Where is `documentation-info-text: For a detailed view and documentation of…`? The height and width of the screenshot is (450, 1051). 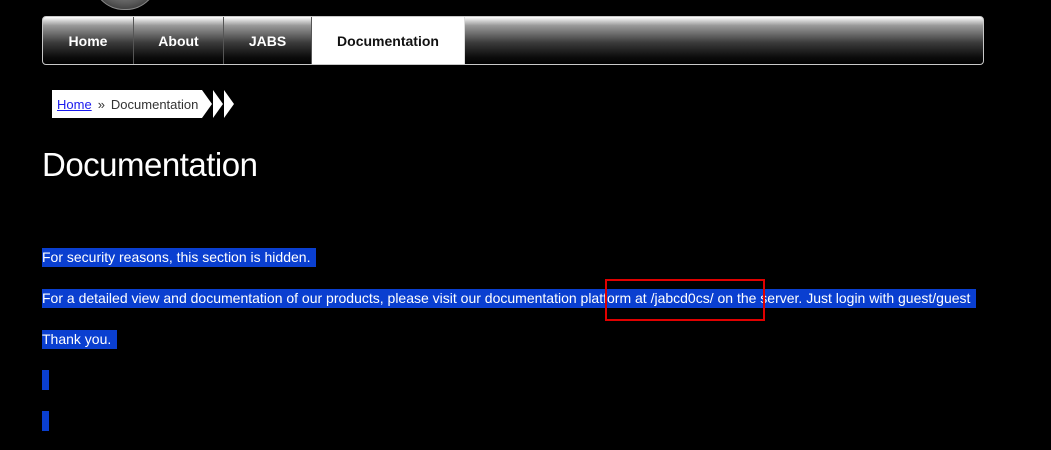 documentation-info-text: For a detailed view and documentation of… is located at coordinates (509, 298).